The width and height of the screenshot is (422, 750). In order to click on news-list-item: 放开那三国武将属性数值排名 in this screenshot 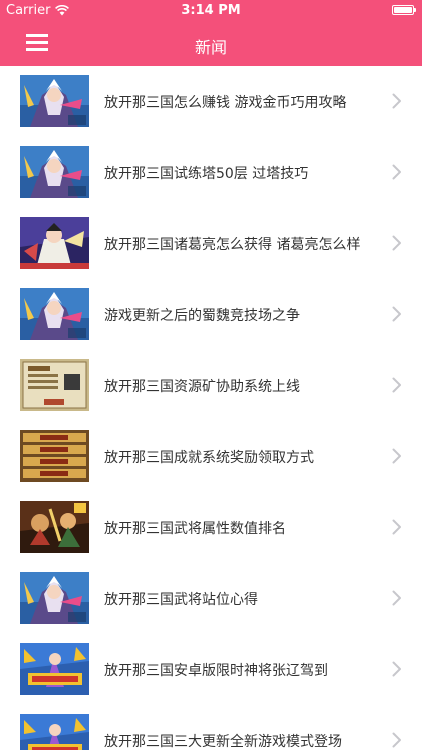, I will do `click(211, 528)`.